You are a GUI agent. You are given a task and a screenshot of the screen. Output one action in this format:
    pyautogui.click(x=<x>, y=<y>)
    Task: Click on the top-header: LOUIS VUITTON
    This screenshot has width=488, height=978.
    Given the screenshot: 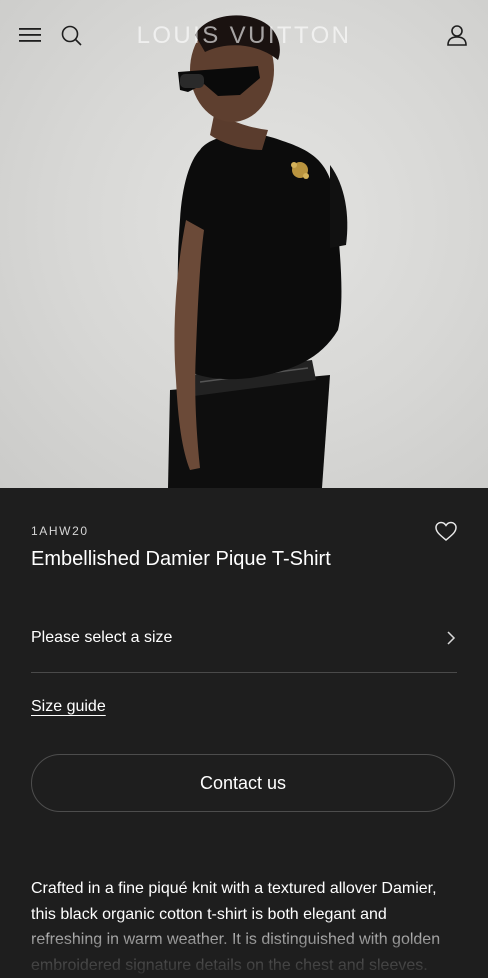 What is the action you would take?
    pyautogui.click(x=244, y=35)
    